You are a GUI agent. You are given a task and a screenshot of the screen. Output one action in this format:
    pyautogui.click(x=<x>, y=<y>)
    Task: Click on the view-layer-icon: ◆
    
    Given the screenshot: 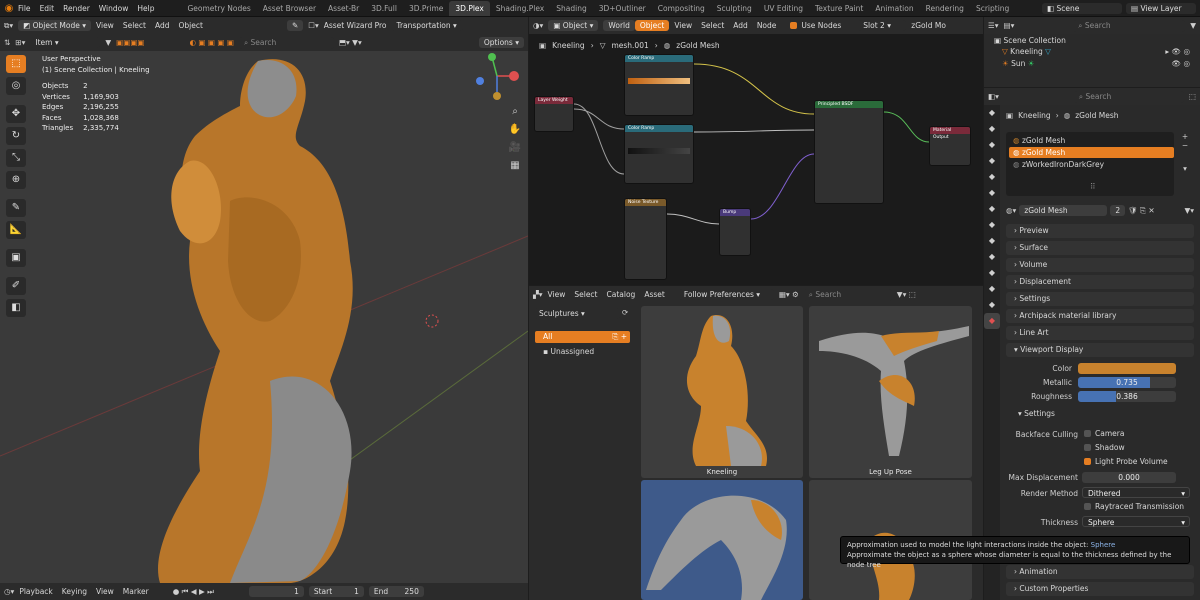 What is the action you would take?
    pyautogui.click(x=992, y=161)
    